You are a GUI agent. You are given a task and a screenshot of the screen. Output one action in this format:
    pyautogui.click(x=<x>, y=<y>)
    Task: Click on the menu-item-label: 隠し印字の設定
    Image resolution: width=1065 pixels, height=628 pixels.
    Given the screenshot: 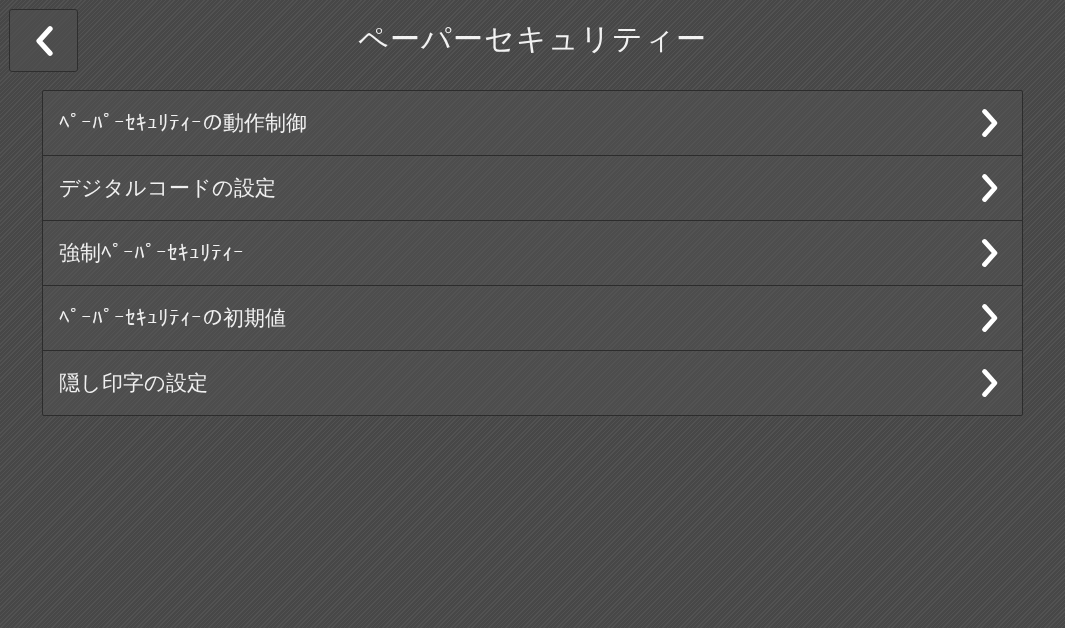 What is the action you would take?
    pyautogui.click(x=133, y=383)
    